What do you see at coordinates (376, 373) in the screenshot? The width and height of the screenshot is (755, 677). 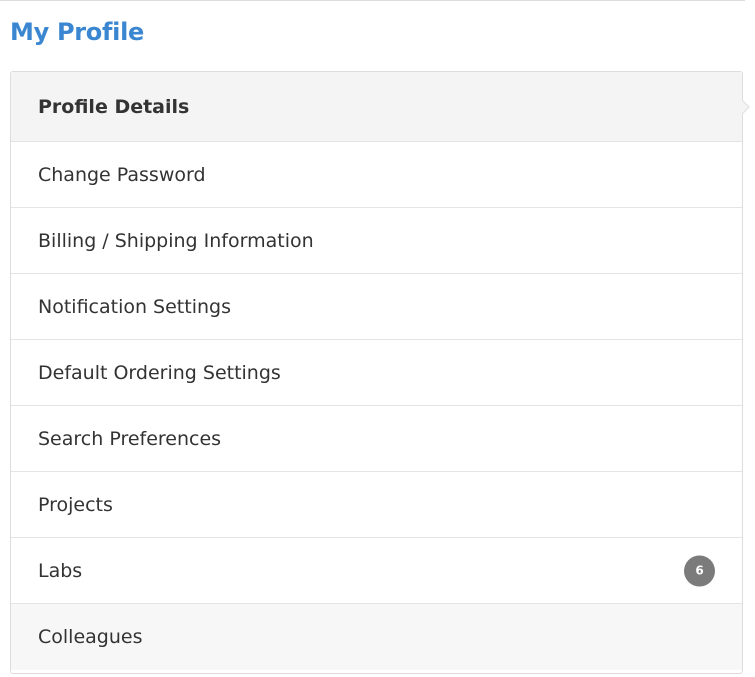 I see `menu-item-default-ordering-settings: Default Ordering Settings` at bounding box center [376, 373].